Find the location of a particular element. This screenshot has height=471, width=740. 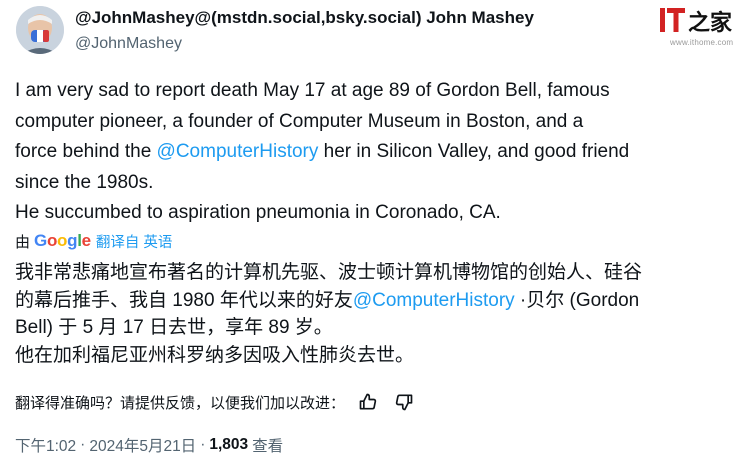

translated-text-fragment: 的幕后推手、我自 1980 年代以来的好友 is located at coordinates (184, 300).